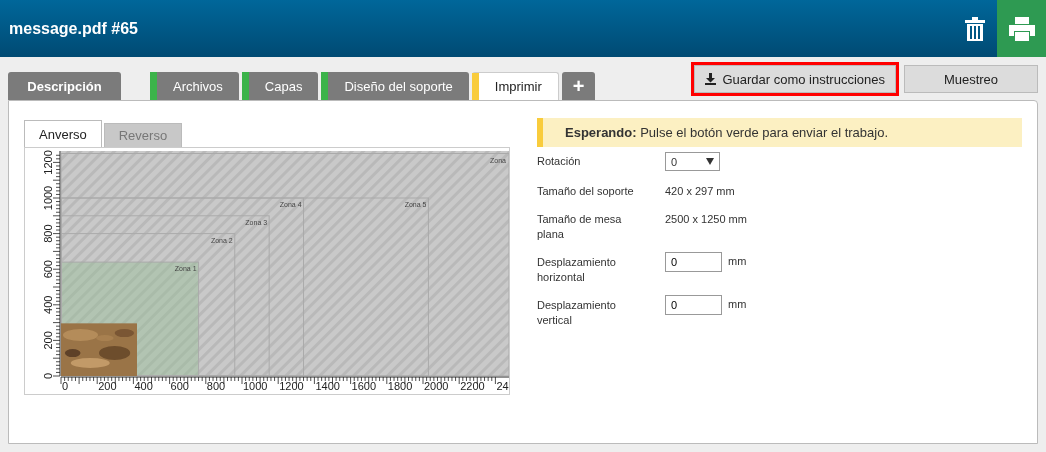 The image size is (1046, 452). I want to click on tab: Diseño del soporte, so click(395, 86).